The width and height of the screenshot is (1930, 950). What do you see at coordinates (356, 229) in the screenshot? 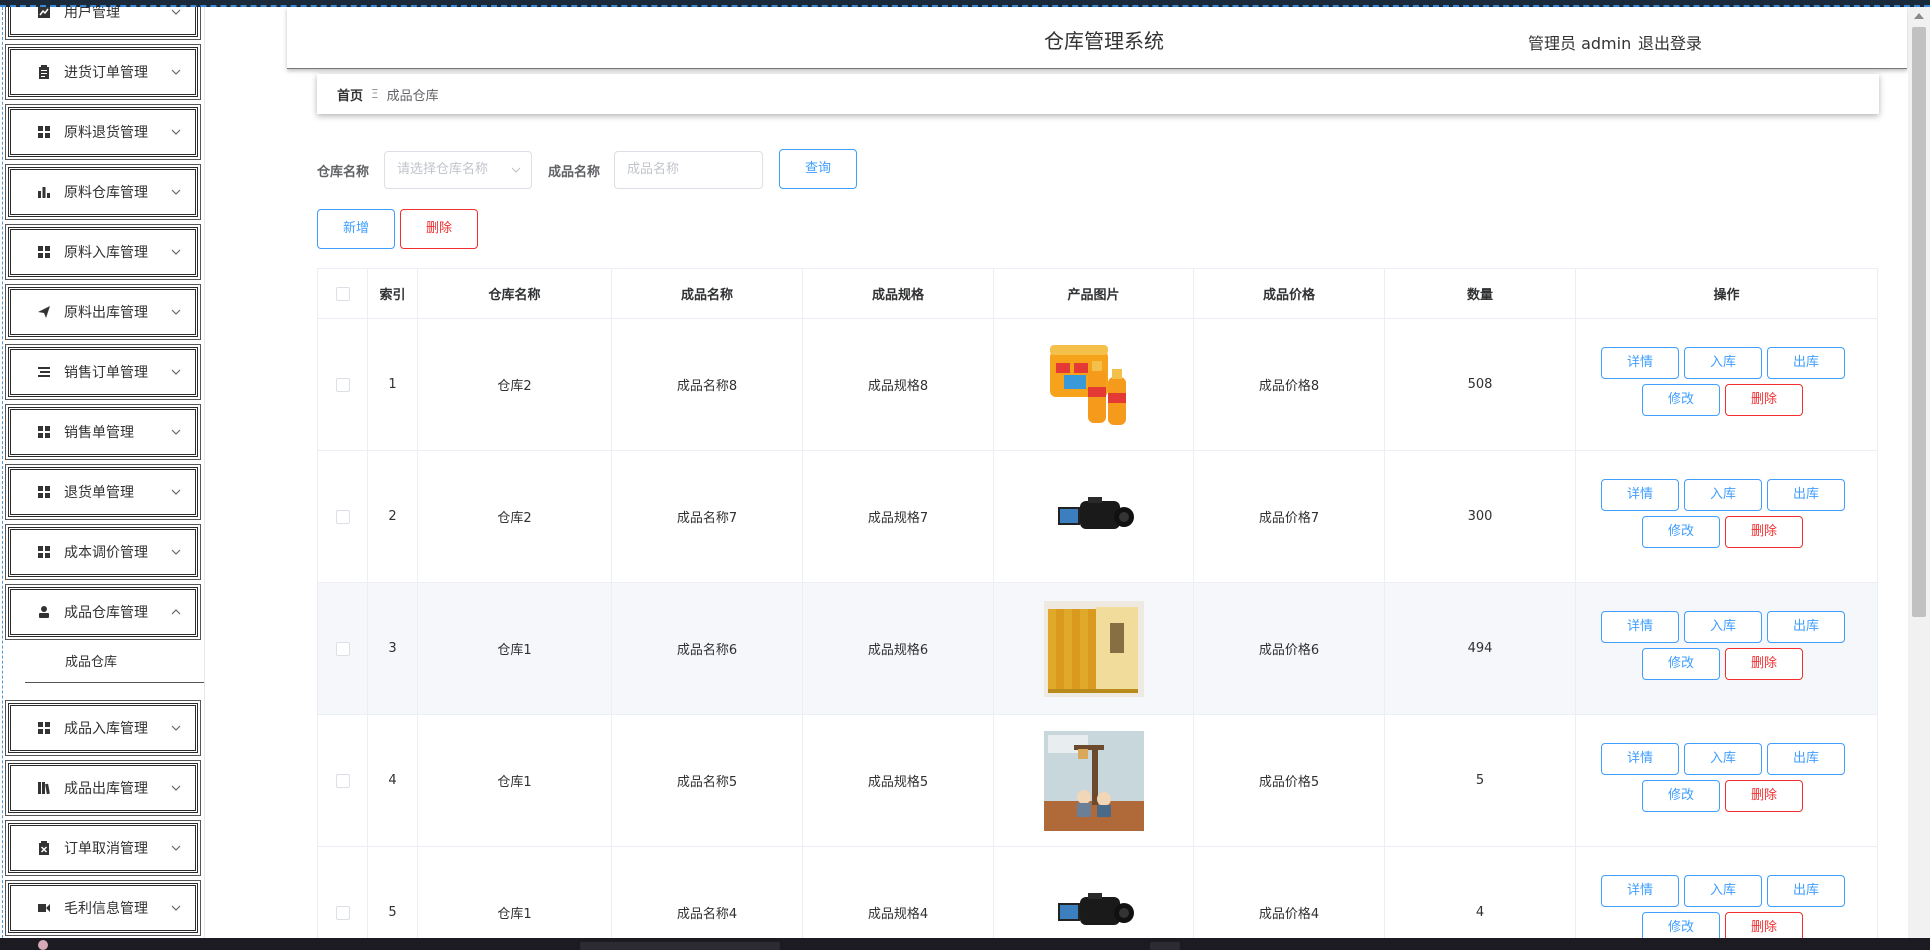
I see `add-button: 新增` at bounding box center [356, 229].